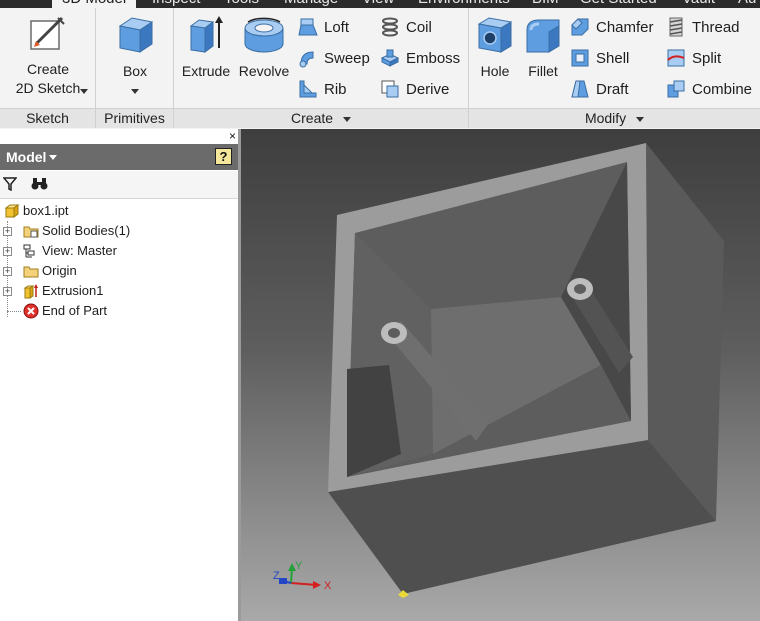 This screenshot has height=621, width=760. I want to click on coil-button: Coil, so click(406, 27).